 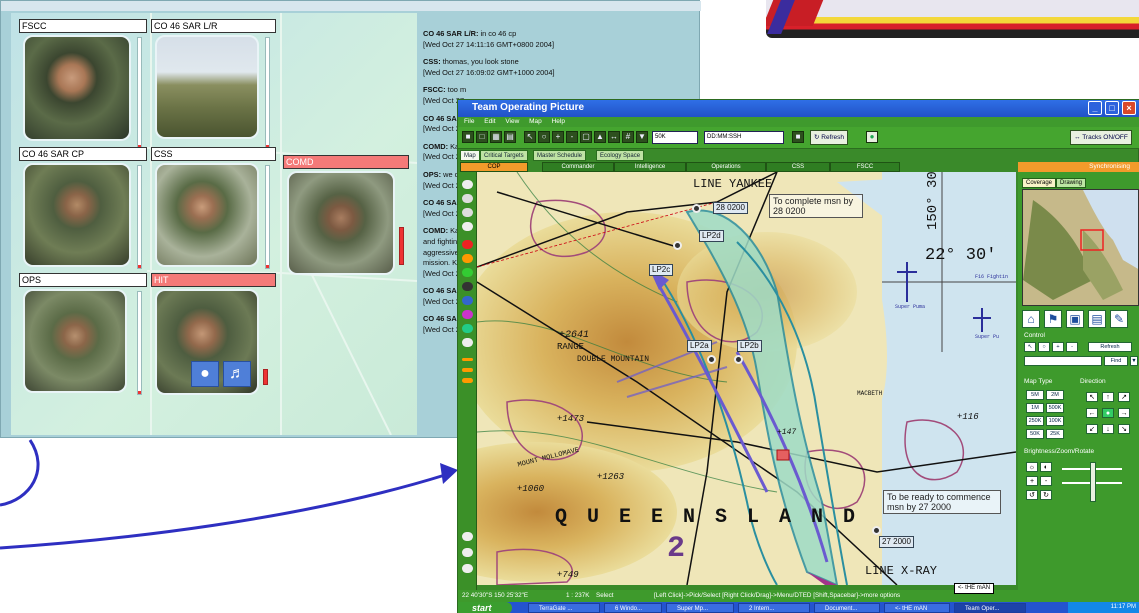 I want to click on find-button: Find, so click(x=1116, y=361).